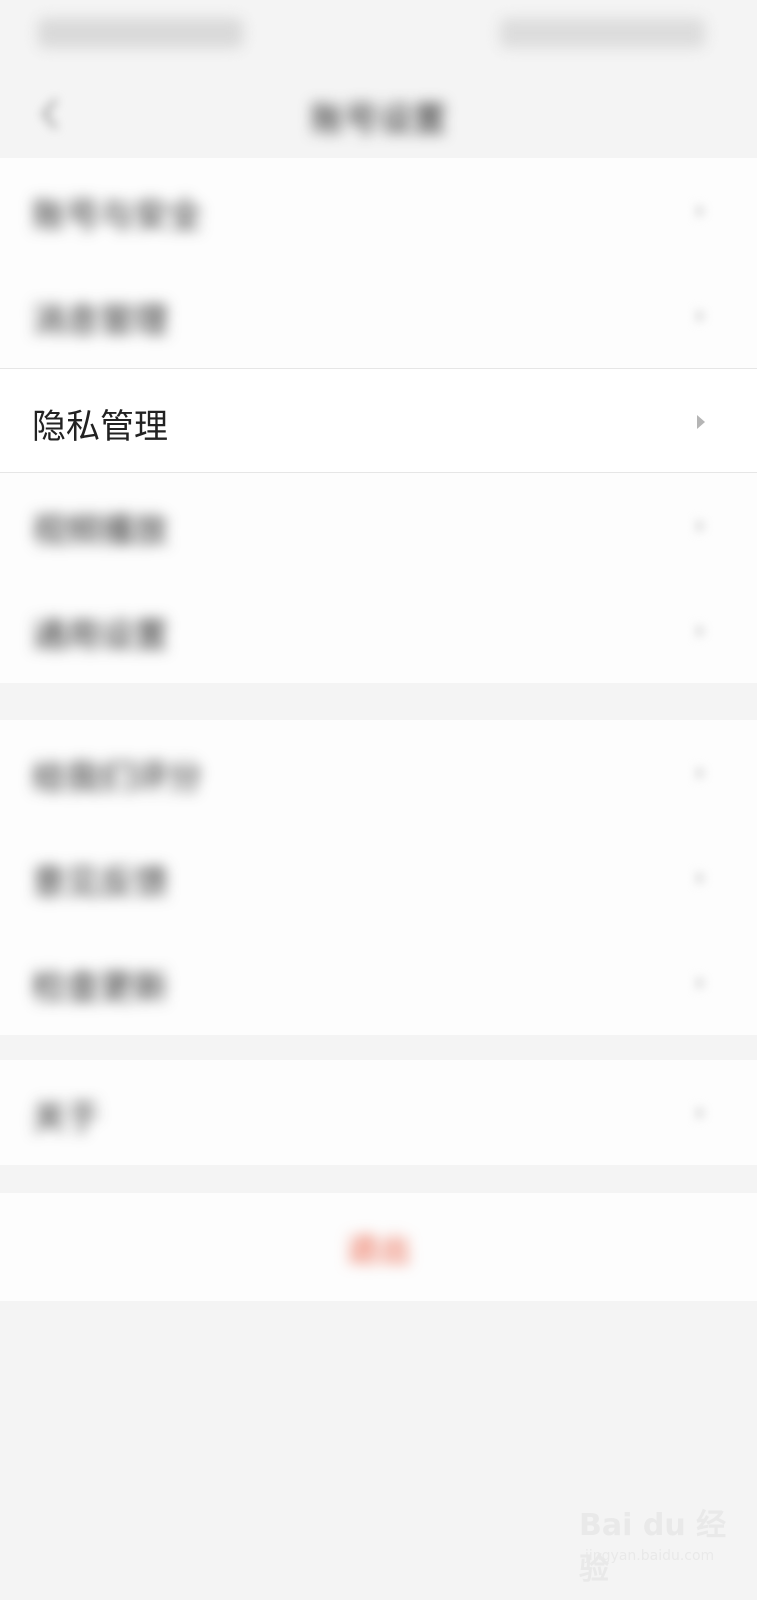  I want to click on settings-row-privacy: 隐私管理, so click(378, 420).